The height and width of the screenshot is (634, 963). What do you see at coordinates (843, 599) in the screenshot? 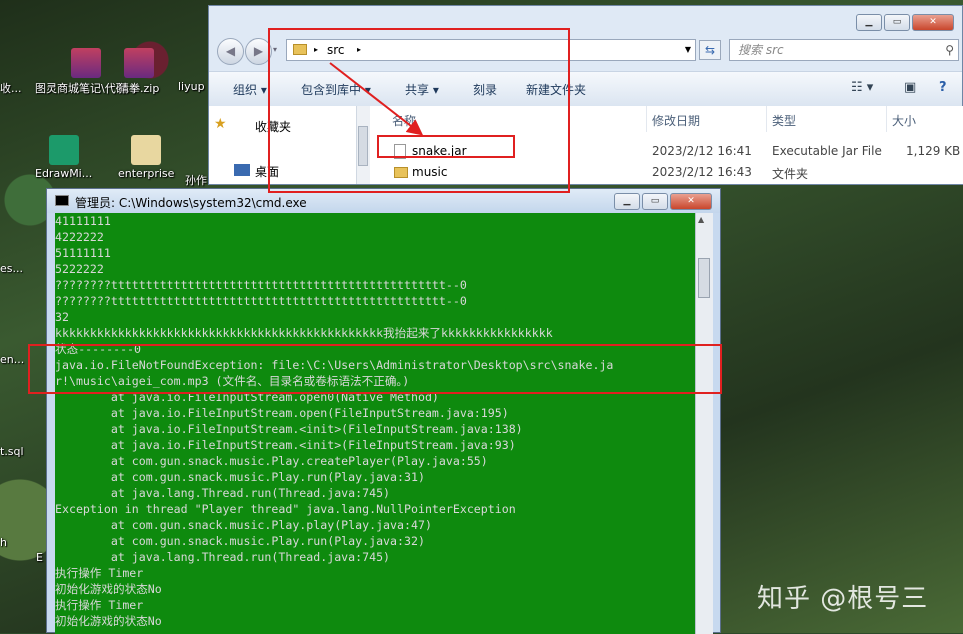
I see `watermark: 知乎 @根号三` at bounding box center [843, 599].